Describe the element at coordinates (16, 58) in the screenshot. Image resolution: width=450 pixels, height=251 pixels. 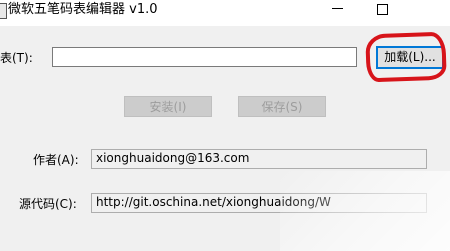
I see `codetable-label: 码表(T):` at that location.